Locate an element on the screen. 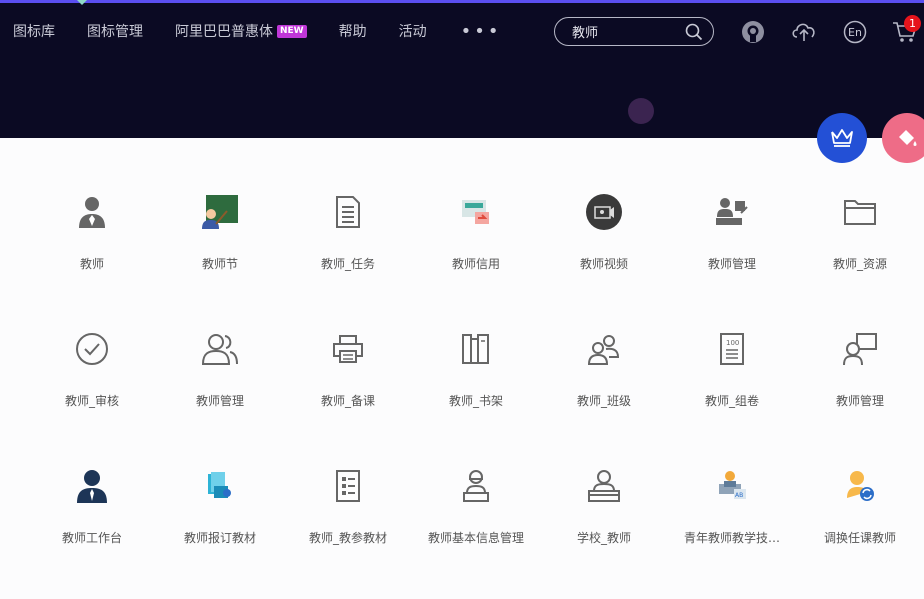 This screenshot has height=599, width=924. icon-label: 教师信用 is located at coordinates (475, 264).